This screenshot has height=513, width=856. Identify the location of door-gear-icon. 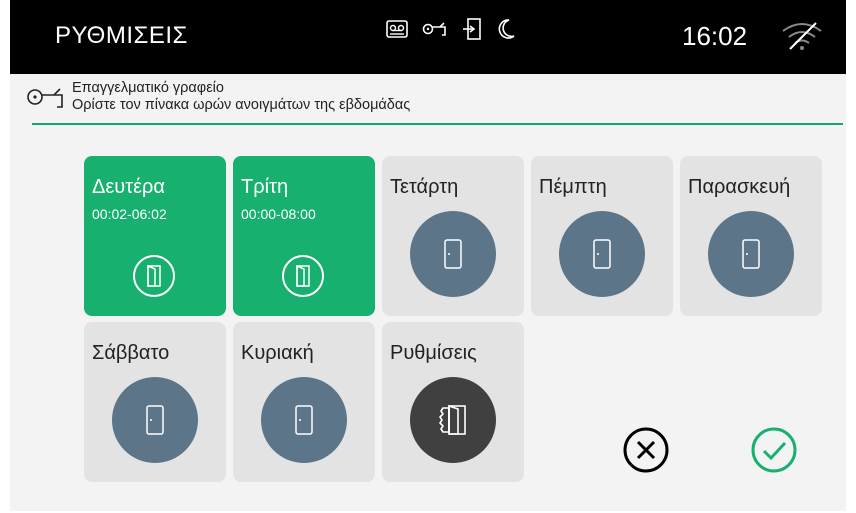
(453, 420).